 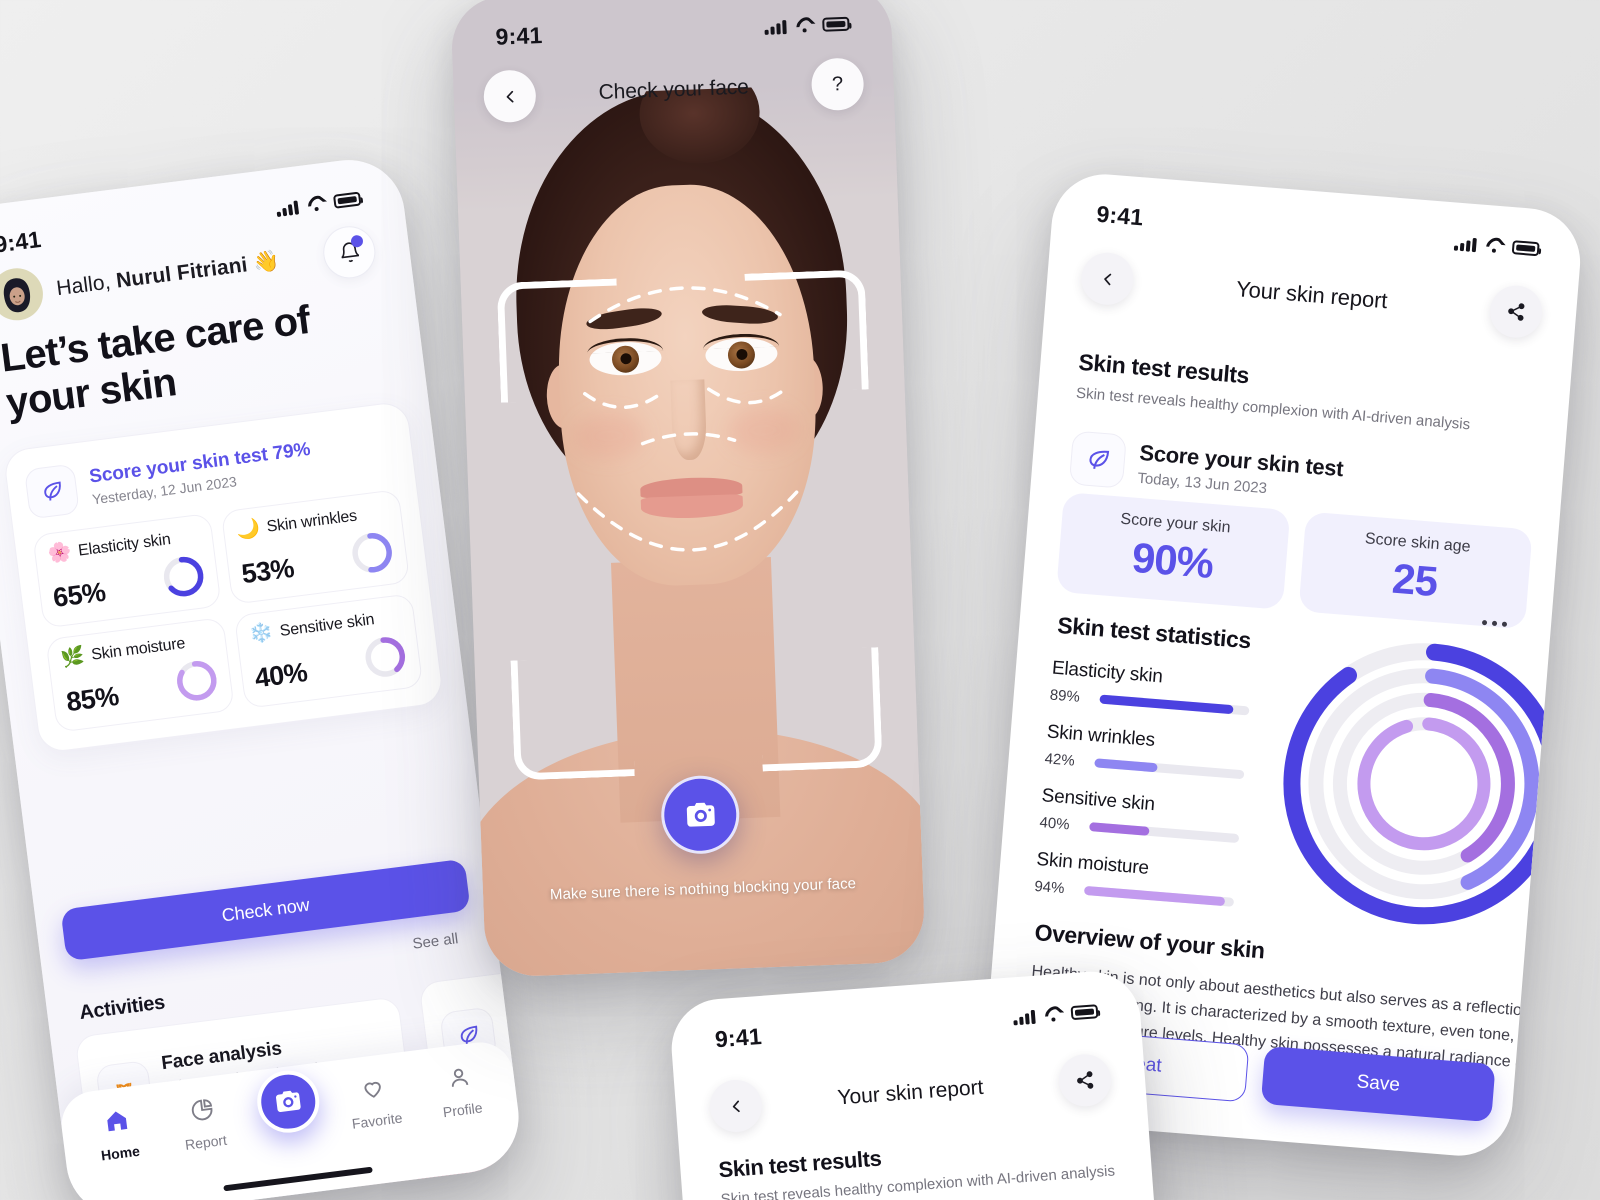 I want to click on stat-row: Skin wrinkles 42%, so click(x=1145, y=752).